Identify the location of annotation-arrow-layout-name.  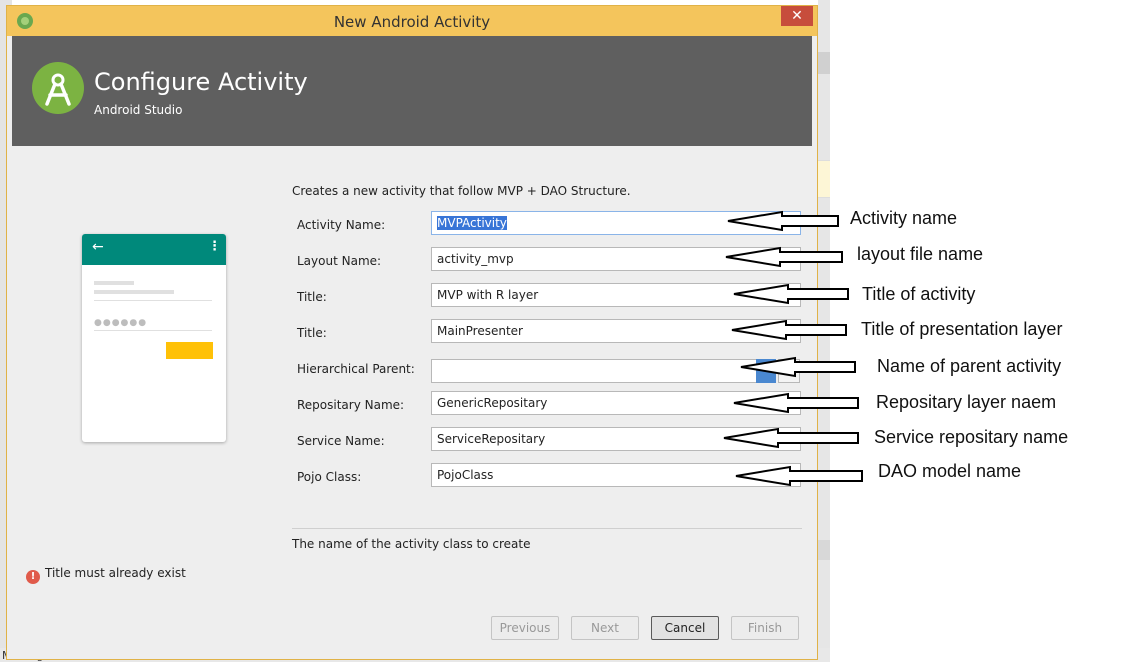
(784, 257).